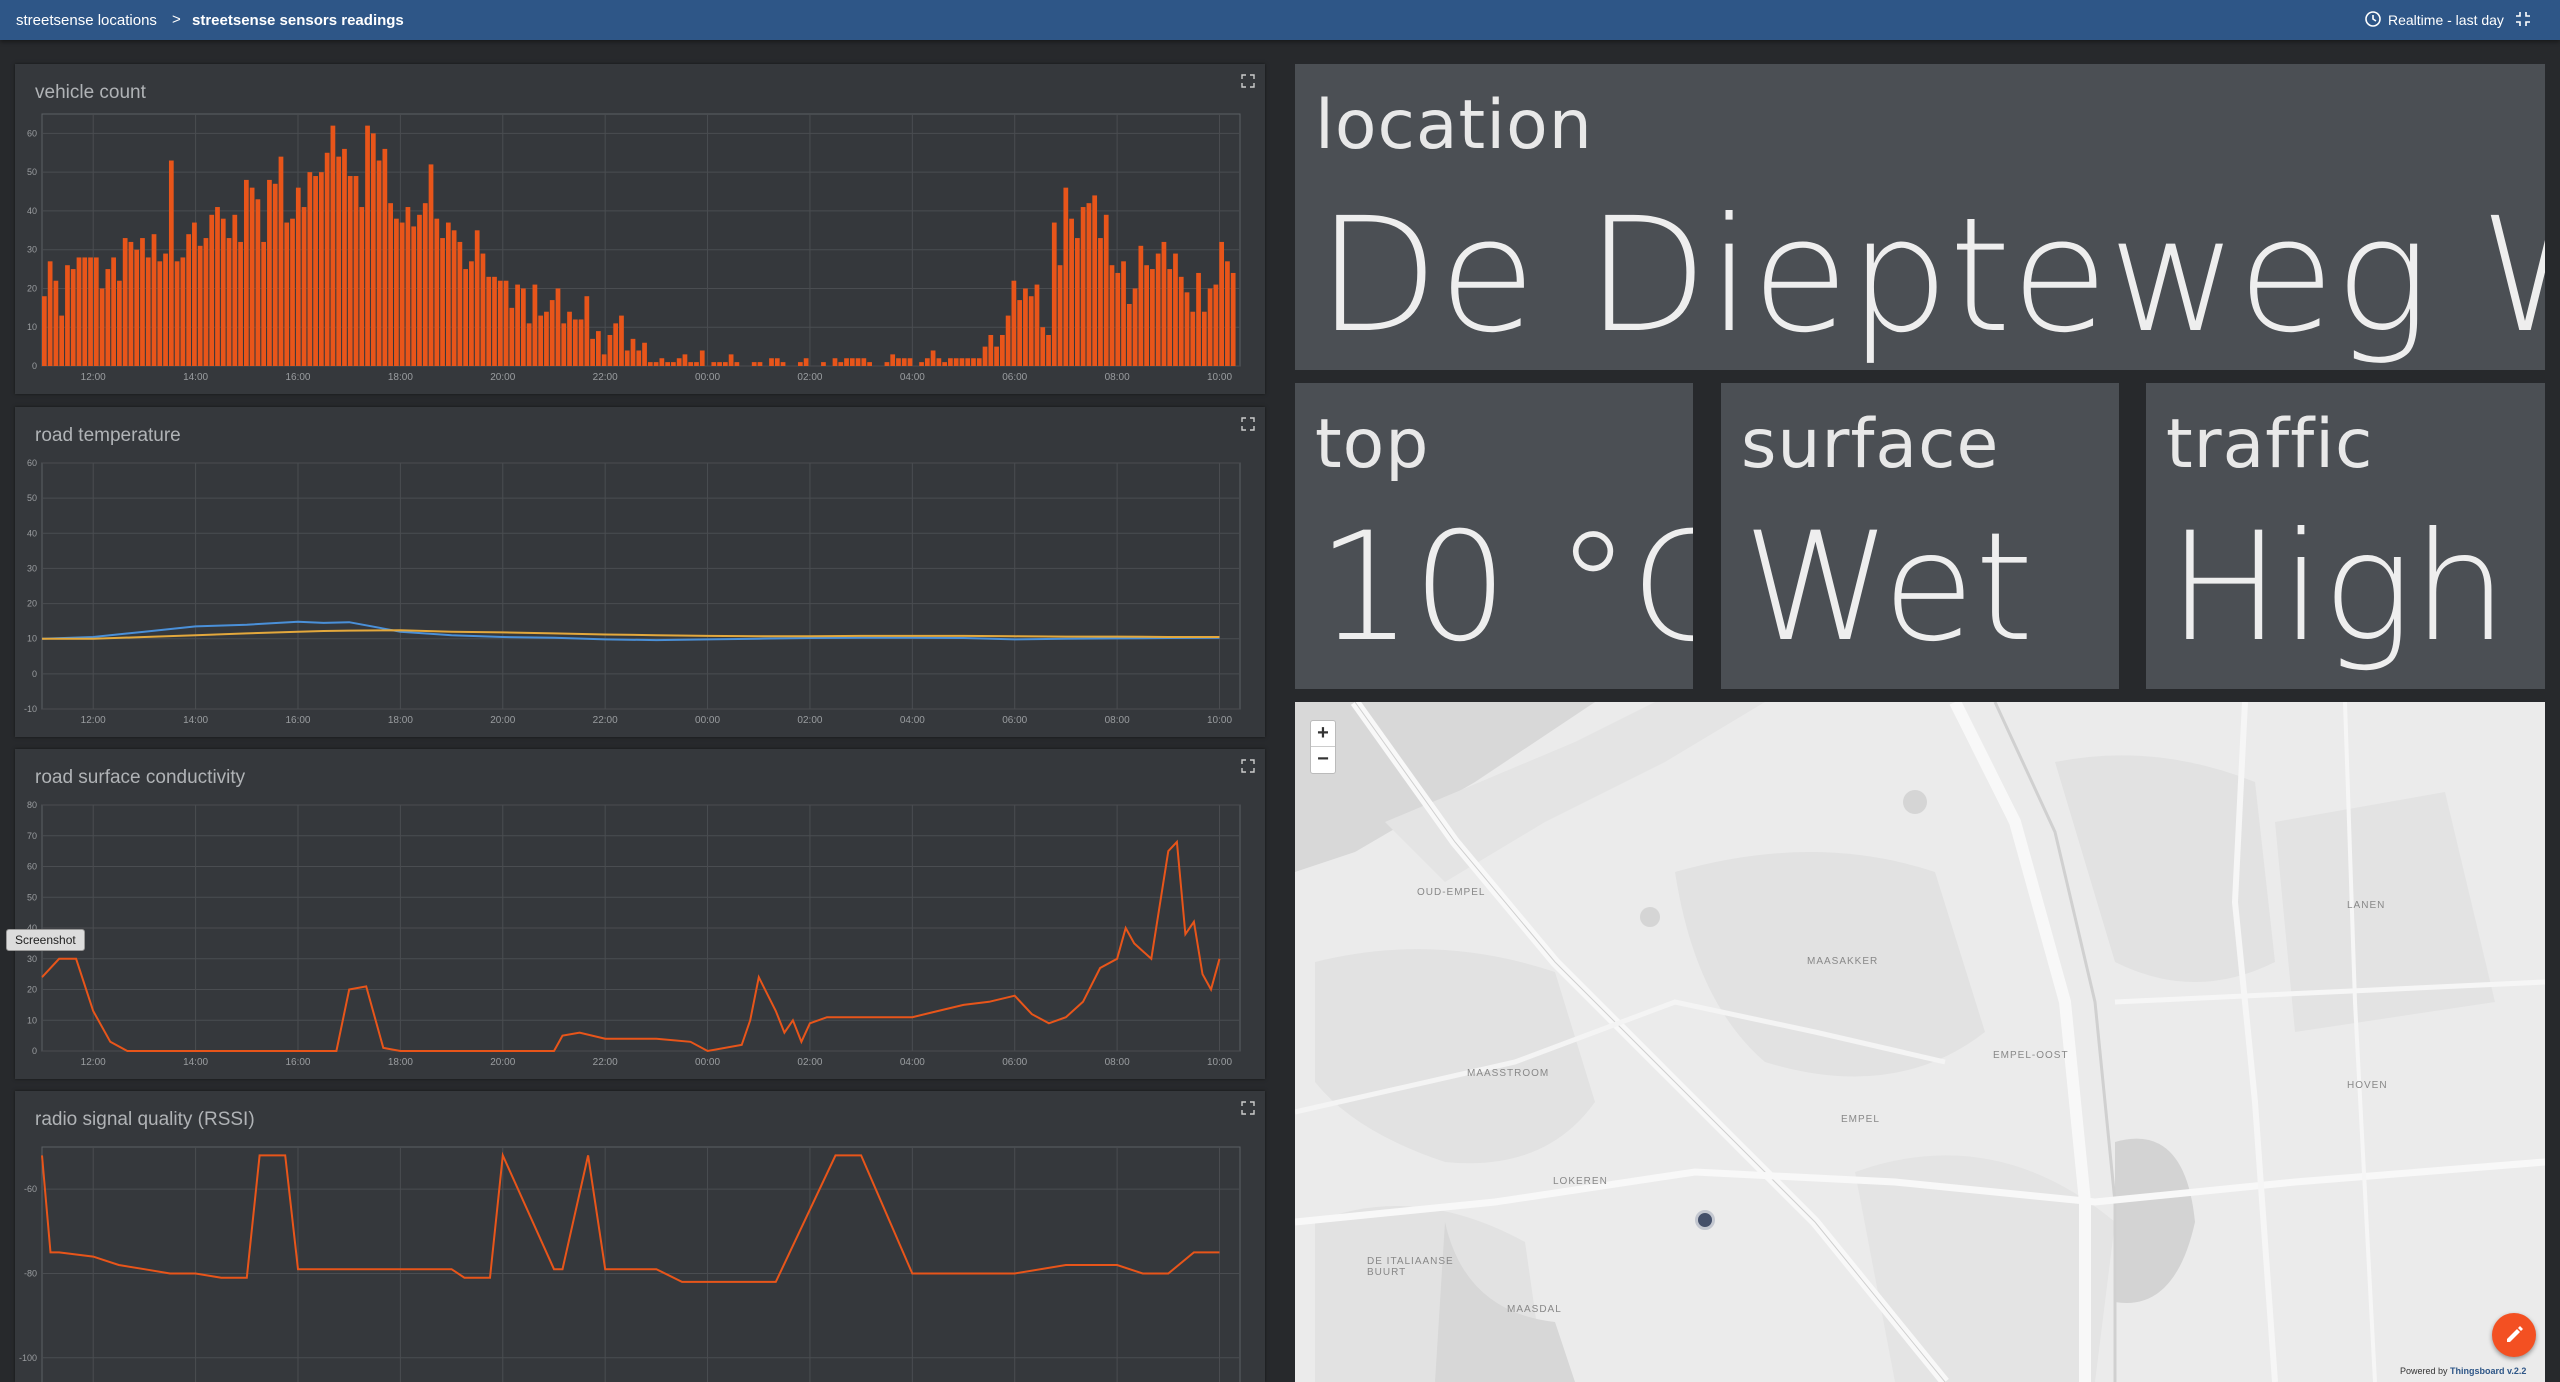 The width and height of the screenshot is (2560, 1382). I want to click on y-tick-label: 60, so click(32, 463).